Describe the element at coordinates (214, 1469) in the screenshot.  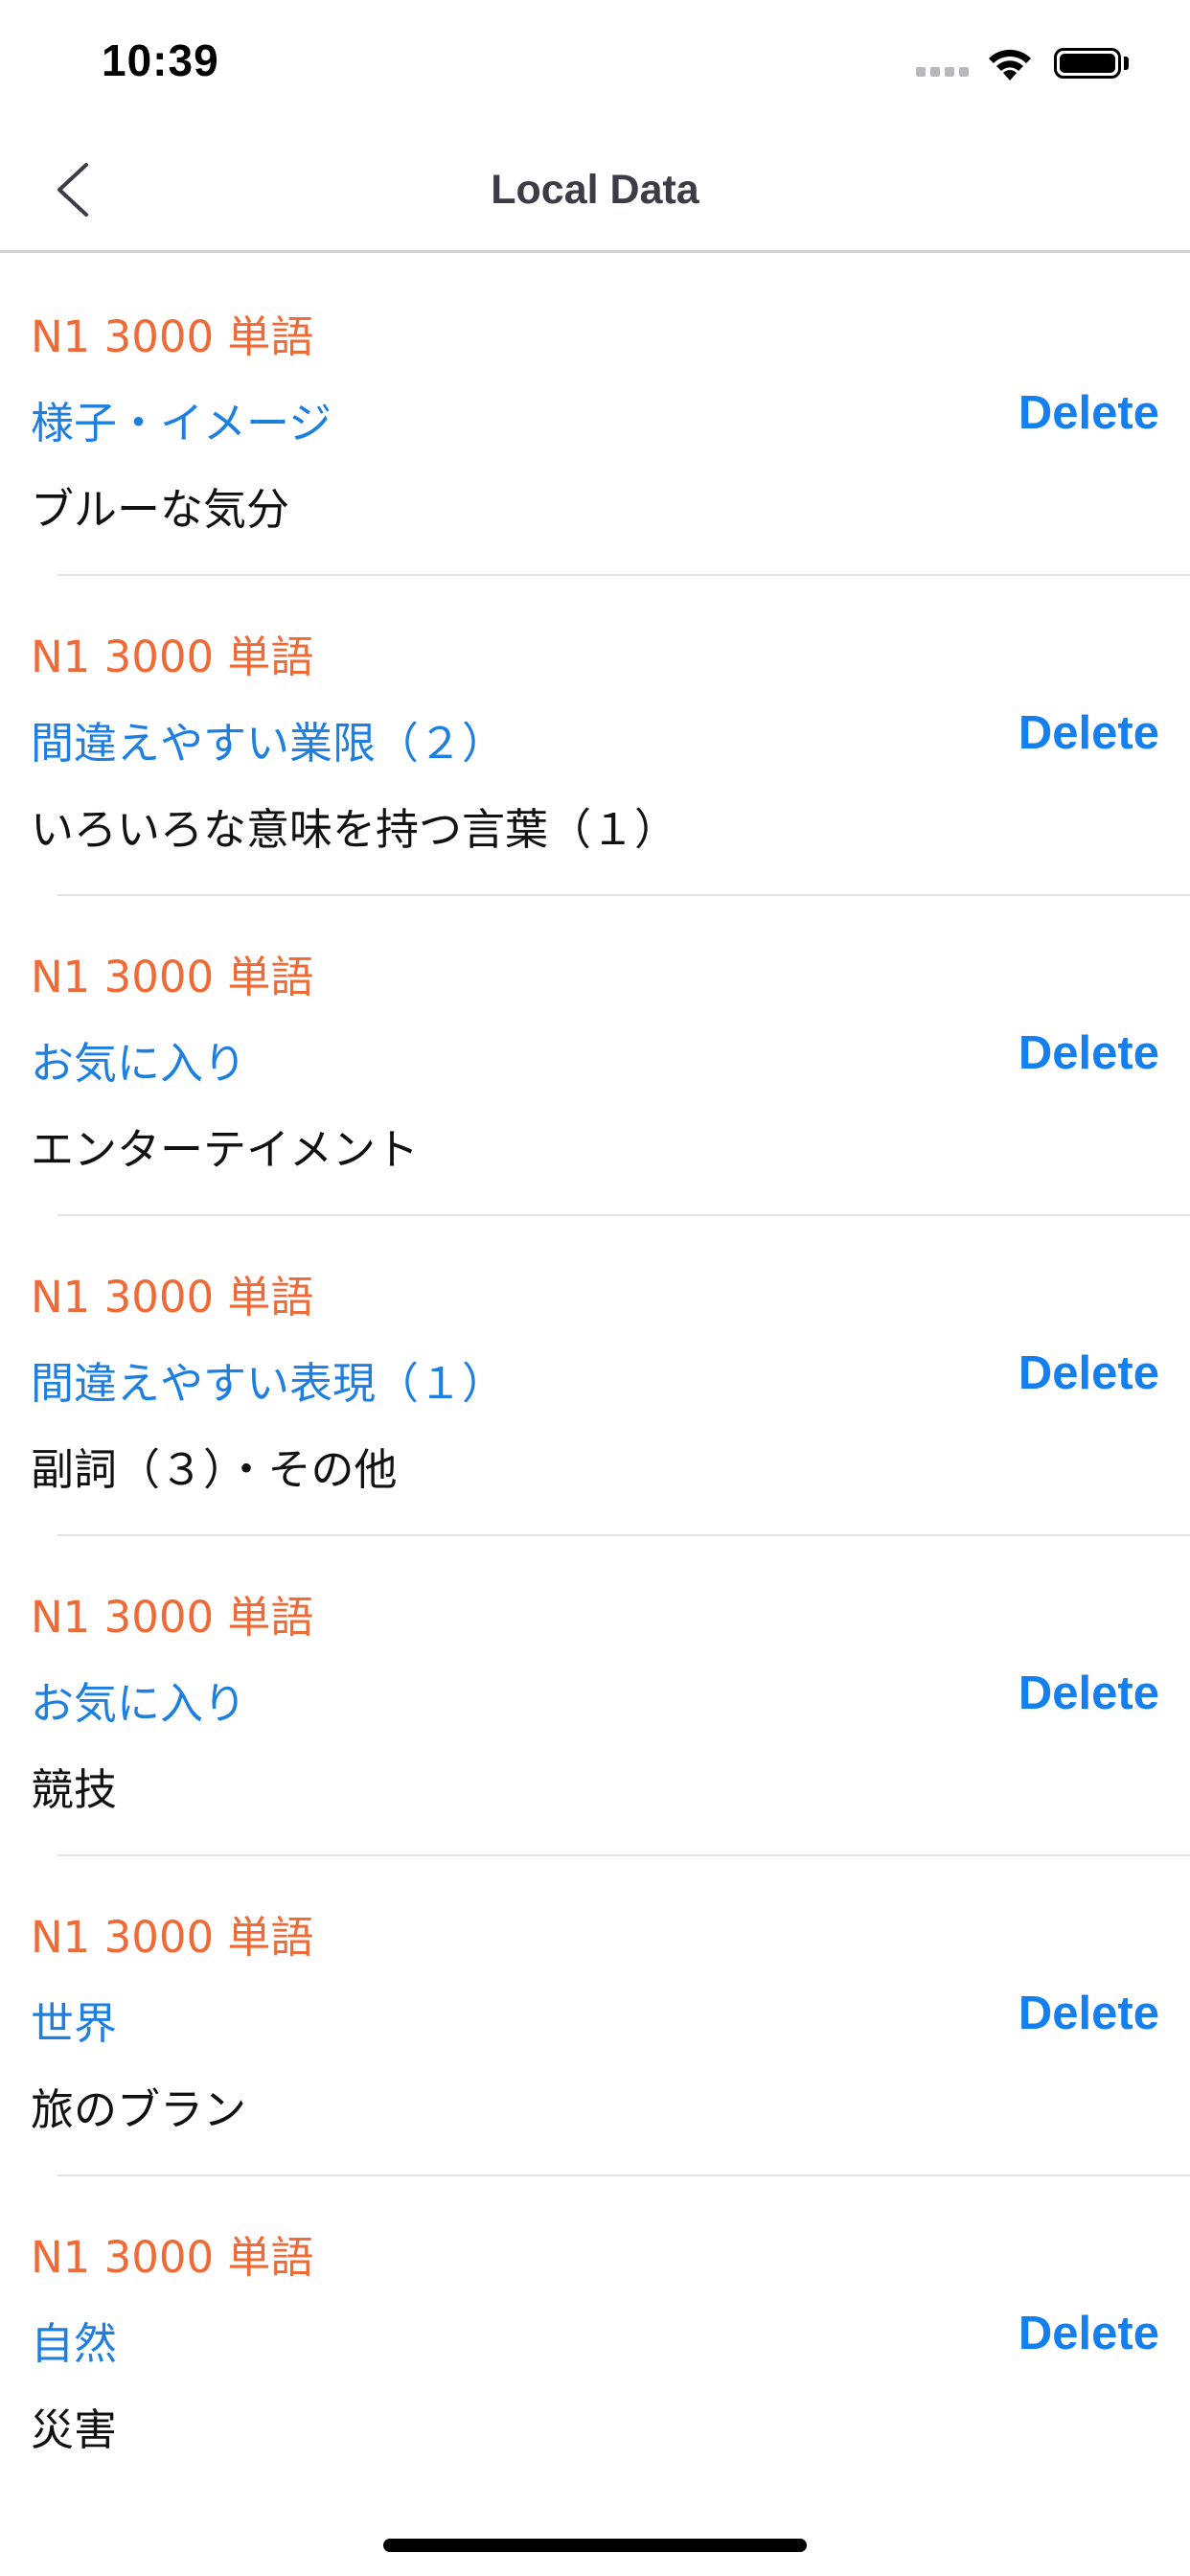
I see `item-title: 副詞（３）・その他` at that location.